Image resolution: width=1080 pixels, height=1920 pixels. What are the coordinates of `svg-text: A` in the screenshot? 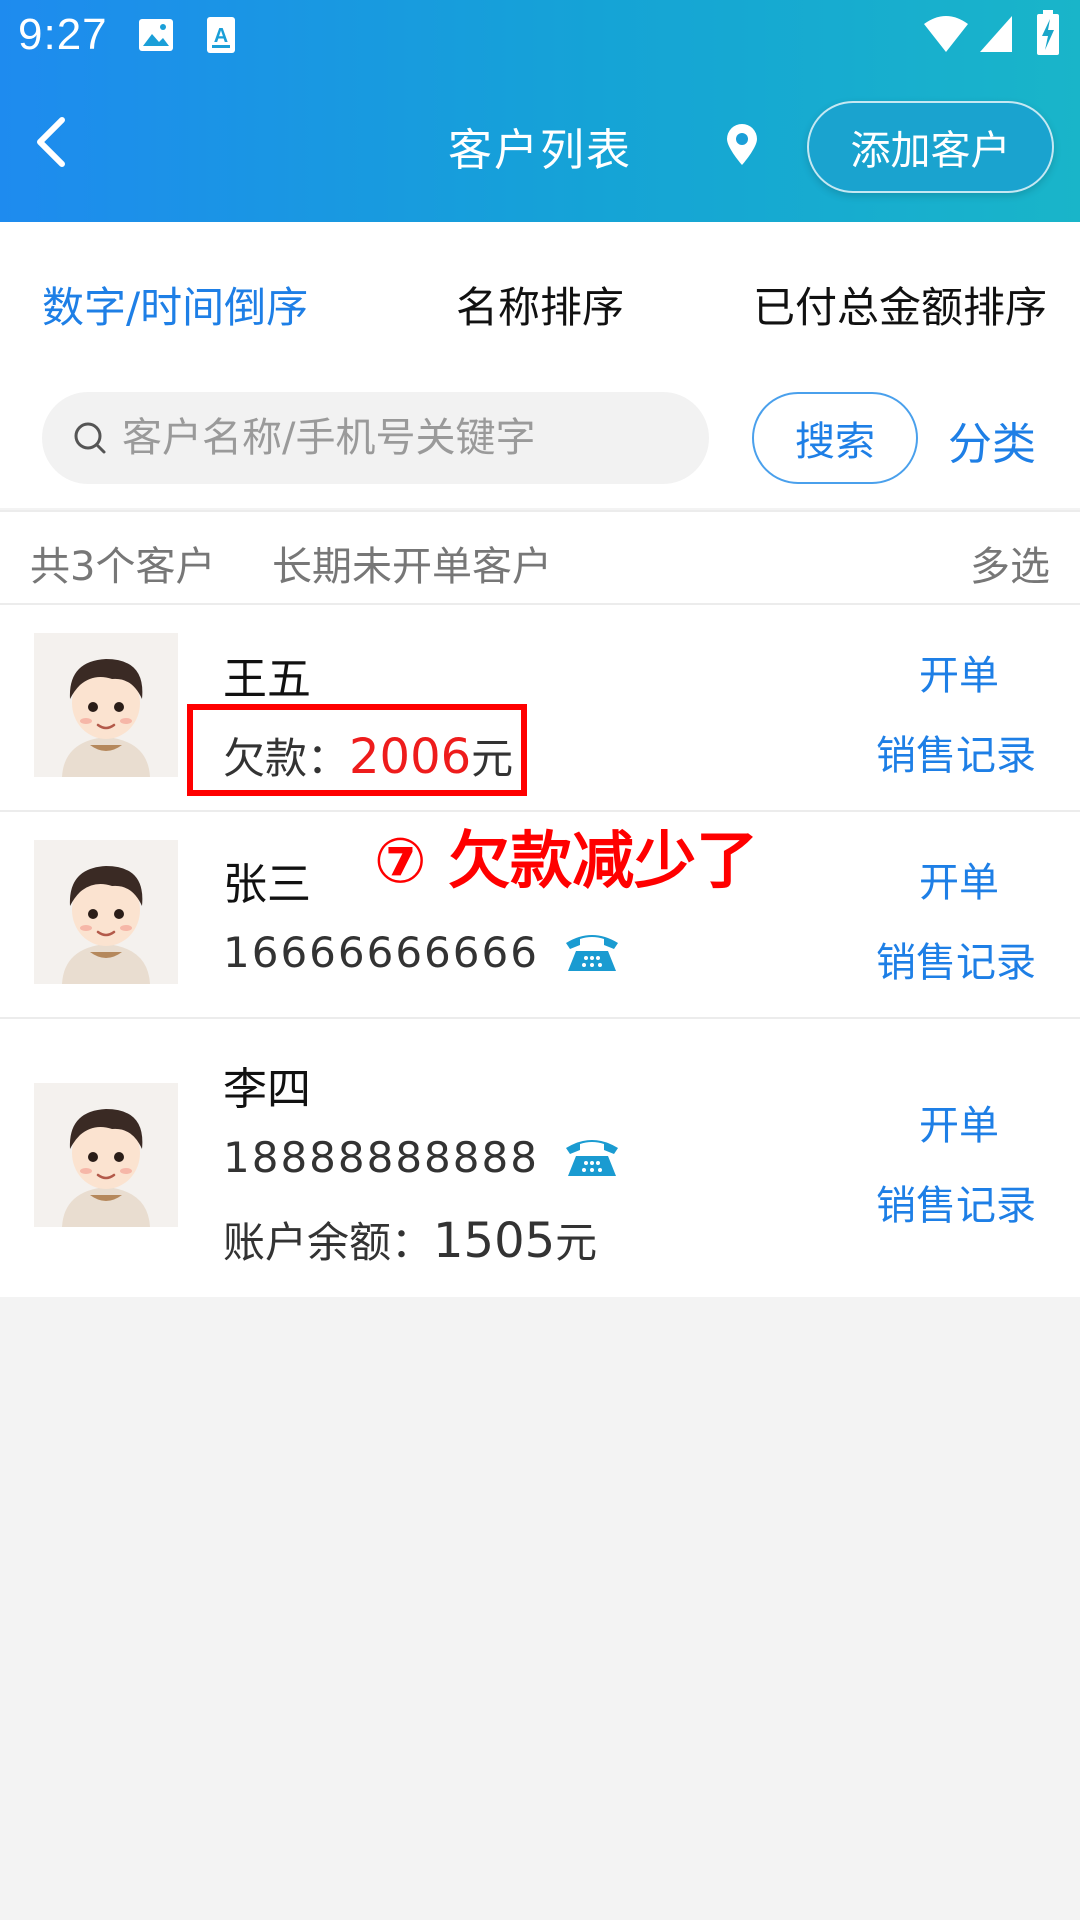 It's located at (221, 36).